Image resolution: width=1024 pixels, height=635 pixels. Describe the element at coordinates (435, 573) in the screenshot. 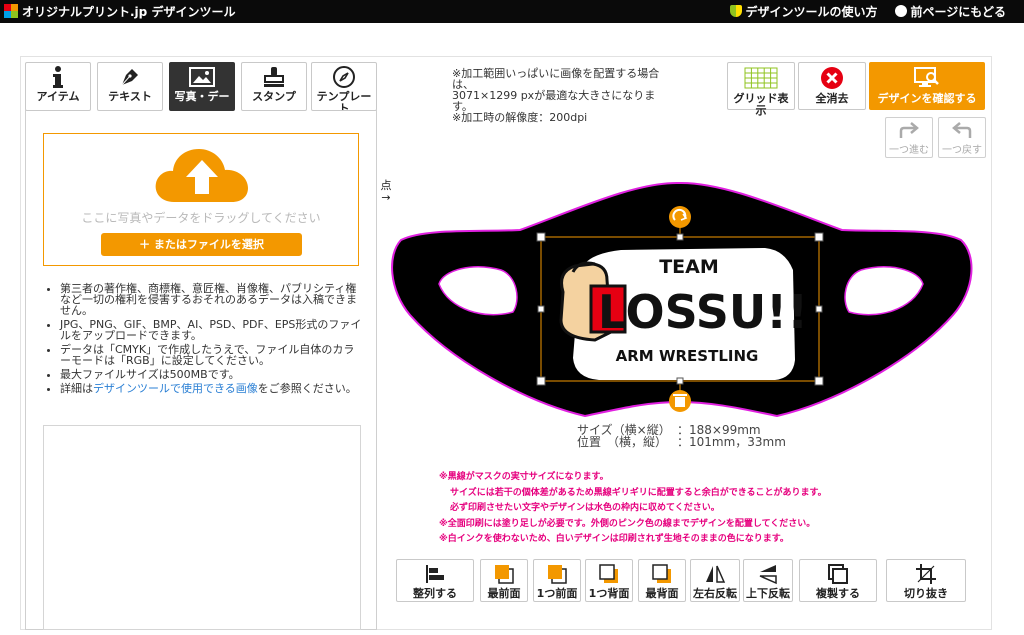

I see `align-icon` at that location.